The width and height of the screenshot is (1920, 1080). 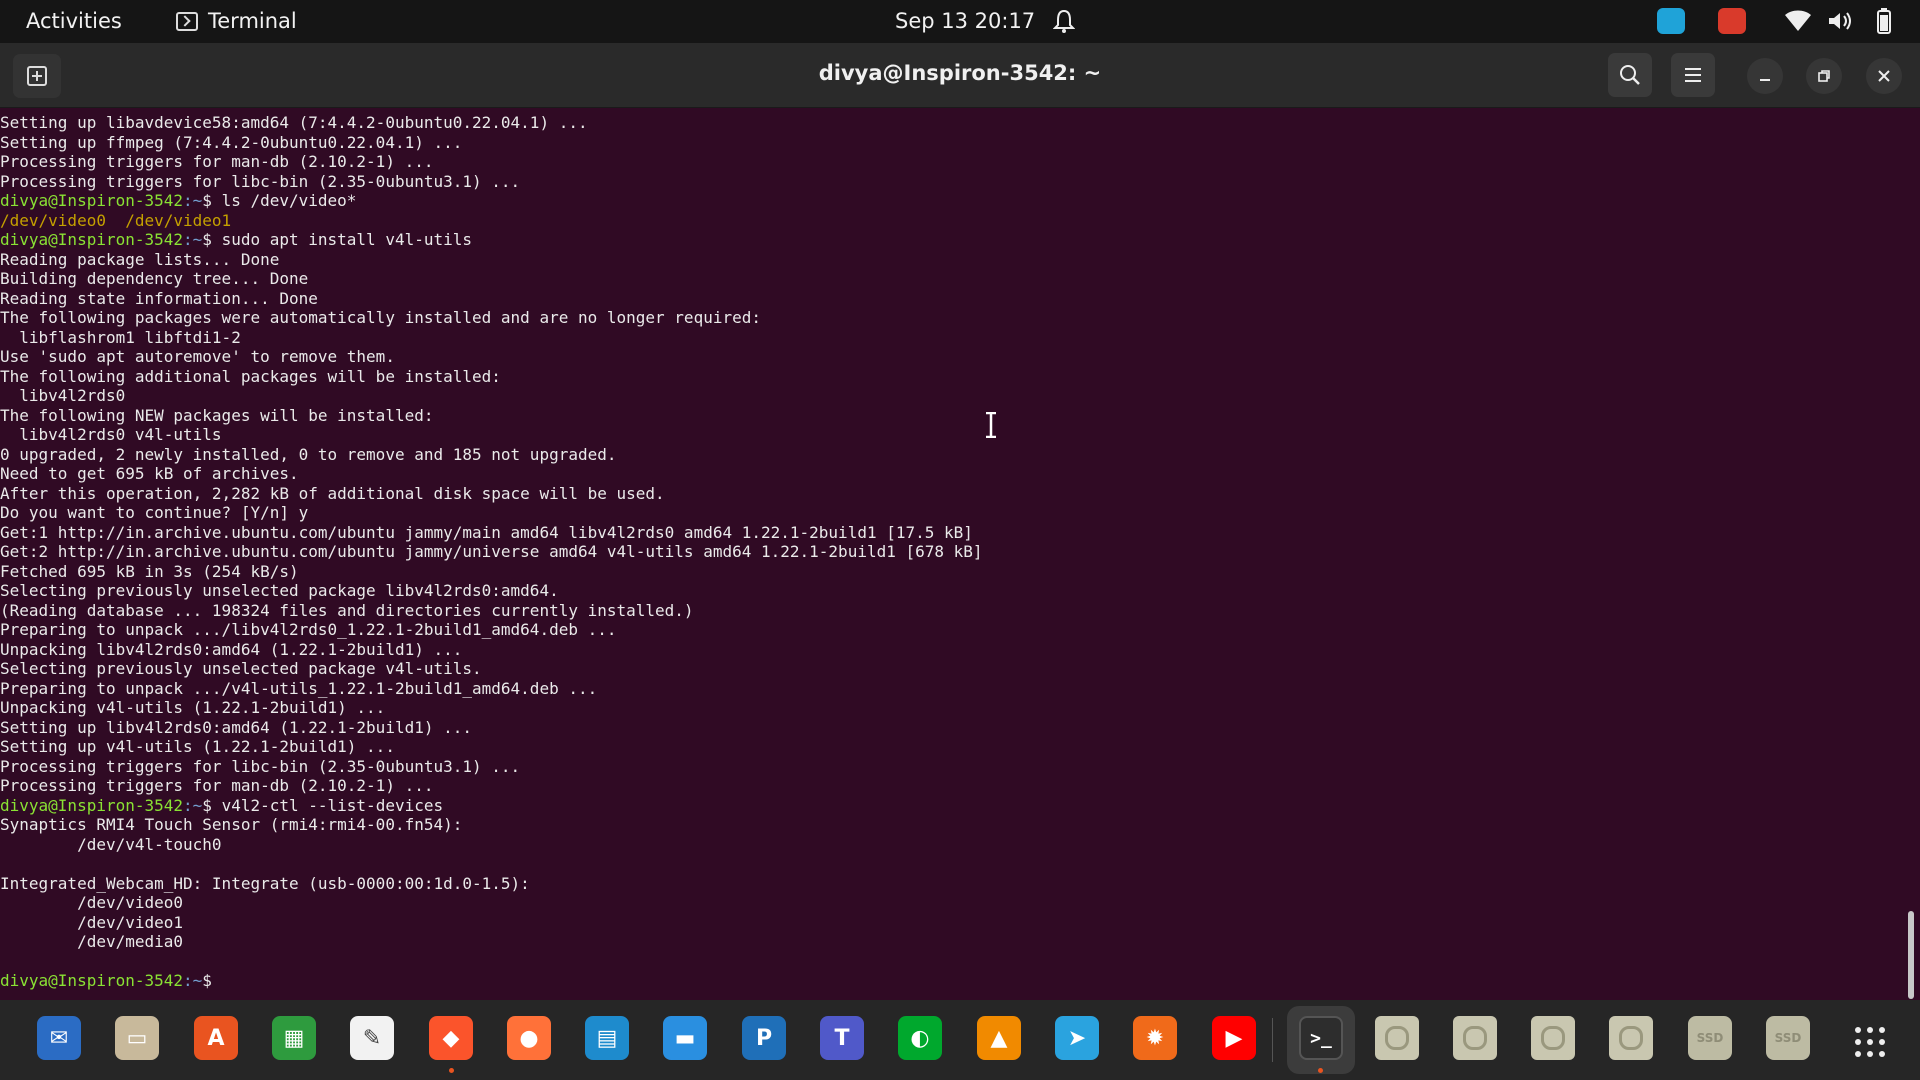 What do you see at coordinates (1765, 76) in the screenshot?
I see `minimize-button` at bounding box center [1765, 76].